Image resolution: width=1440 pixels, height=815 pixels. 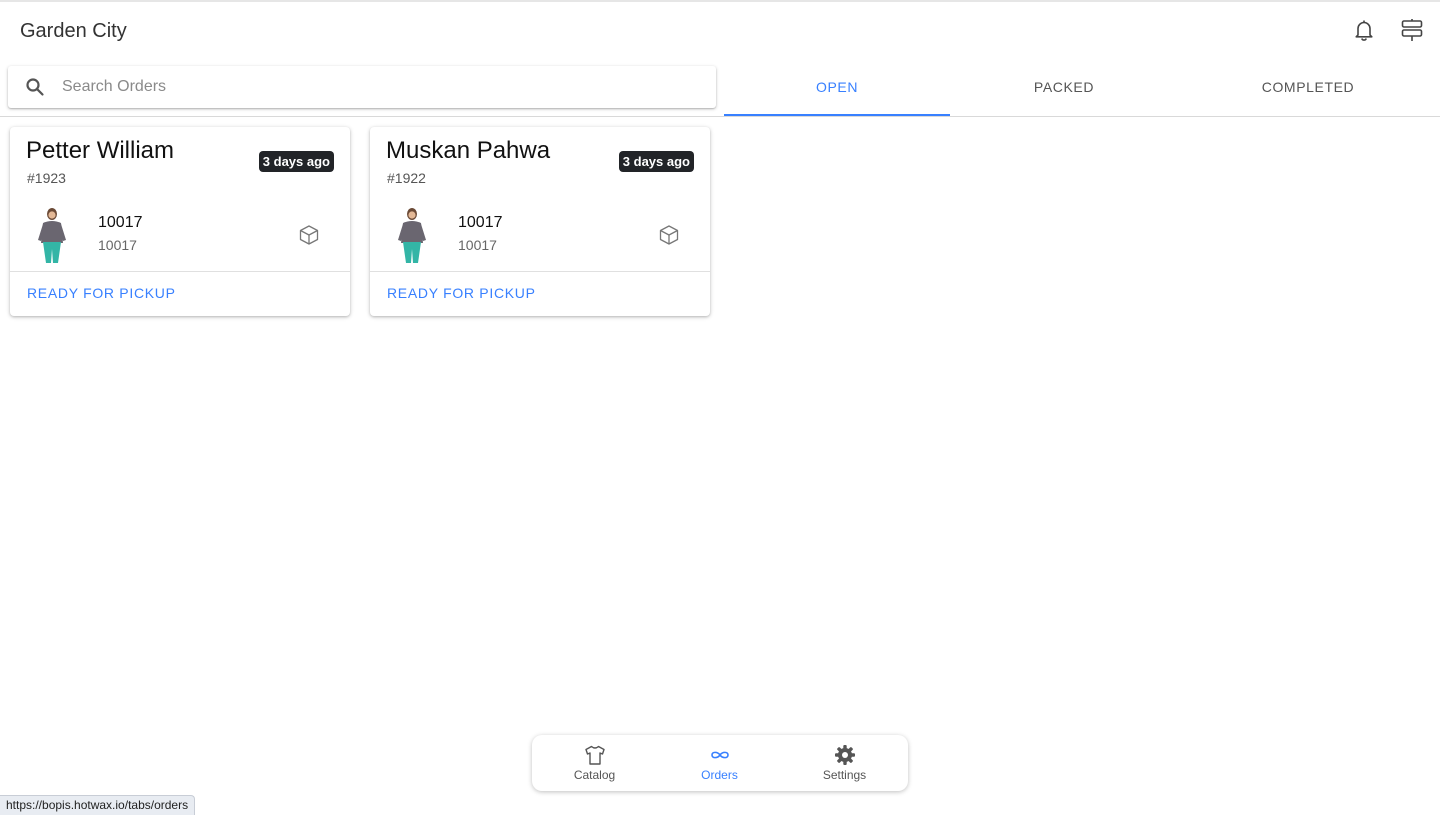 I want to click on tab-completed: COMPLETED, so click(x=1308, y=88).